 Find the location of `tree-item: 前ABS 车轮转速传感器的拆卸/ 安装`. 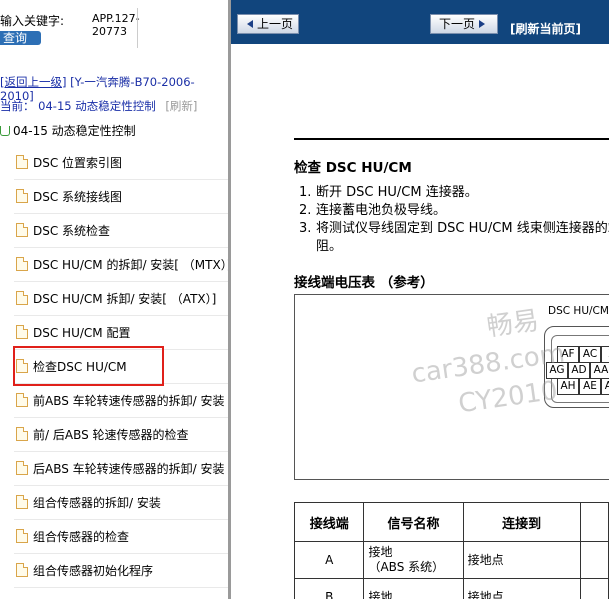

tree-item: 前ABS 车轮转速传感器的拆卸/ 安装 is located at coordinates (121, 401).